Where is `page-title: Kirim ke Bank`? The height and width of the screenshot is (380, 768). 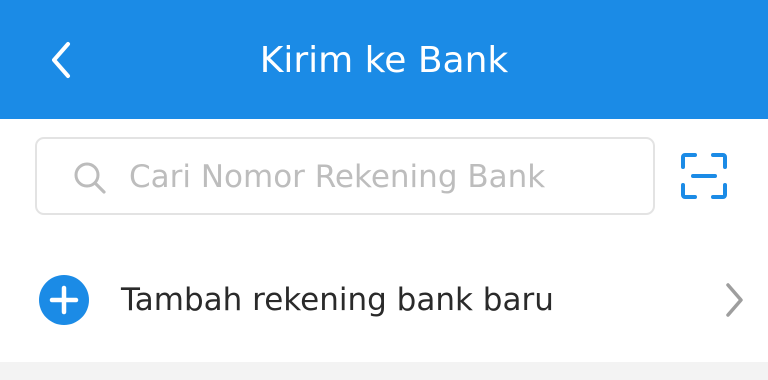 page-title: Kirim ke Bank is located at coordinates (384, 60).